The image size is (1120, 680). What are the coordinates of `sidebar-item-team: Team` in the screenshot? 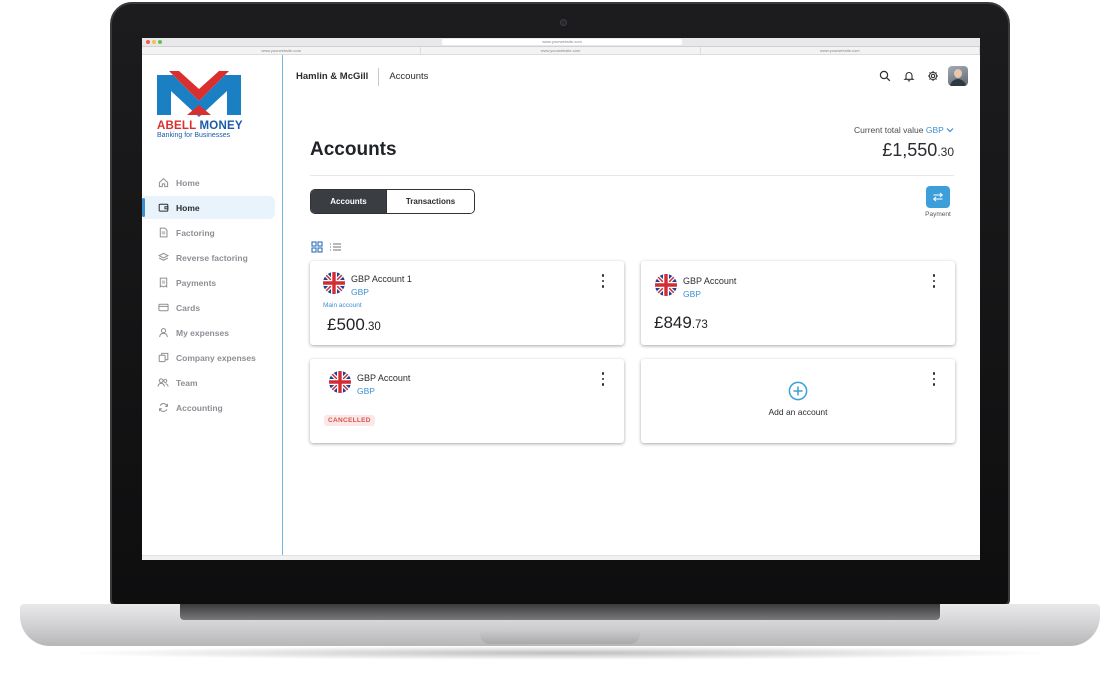 It's located at (209, 382).